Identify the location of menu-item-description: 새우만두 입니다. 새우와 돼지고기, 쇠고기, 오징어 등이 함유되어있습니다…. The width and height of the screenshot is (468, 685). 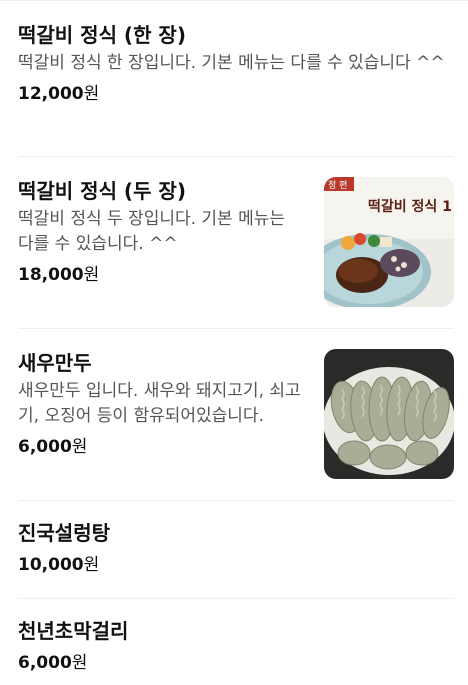
(159, 403).